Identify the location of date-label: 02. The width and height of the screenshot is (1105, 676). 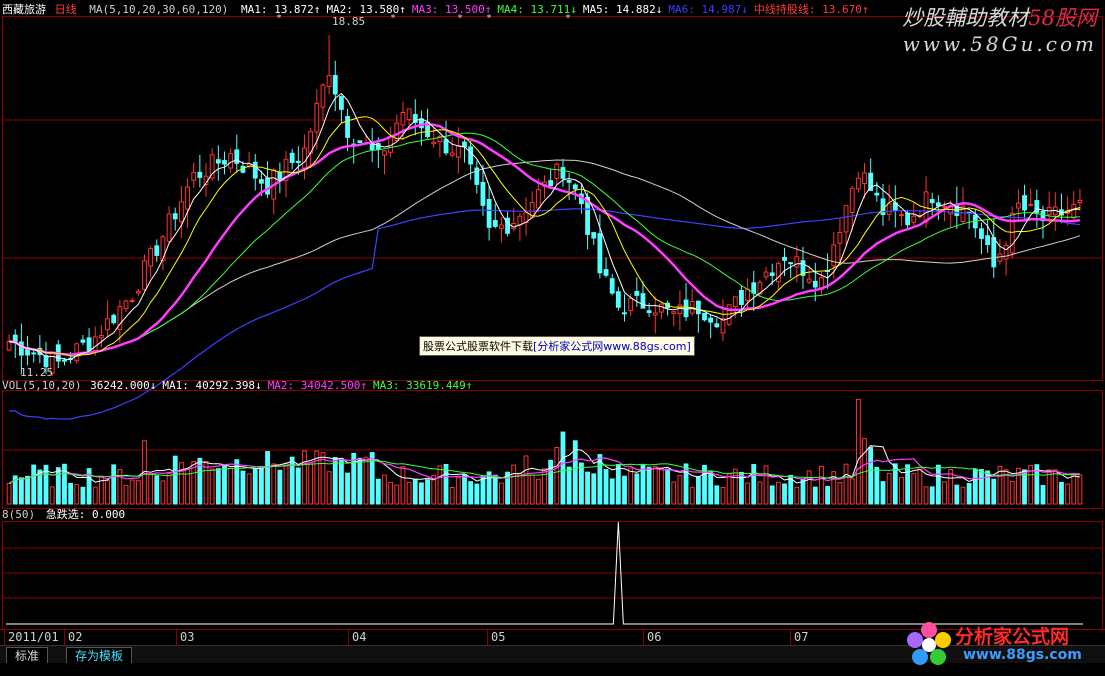
(73, 637).